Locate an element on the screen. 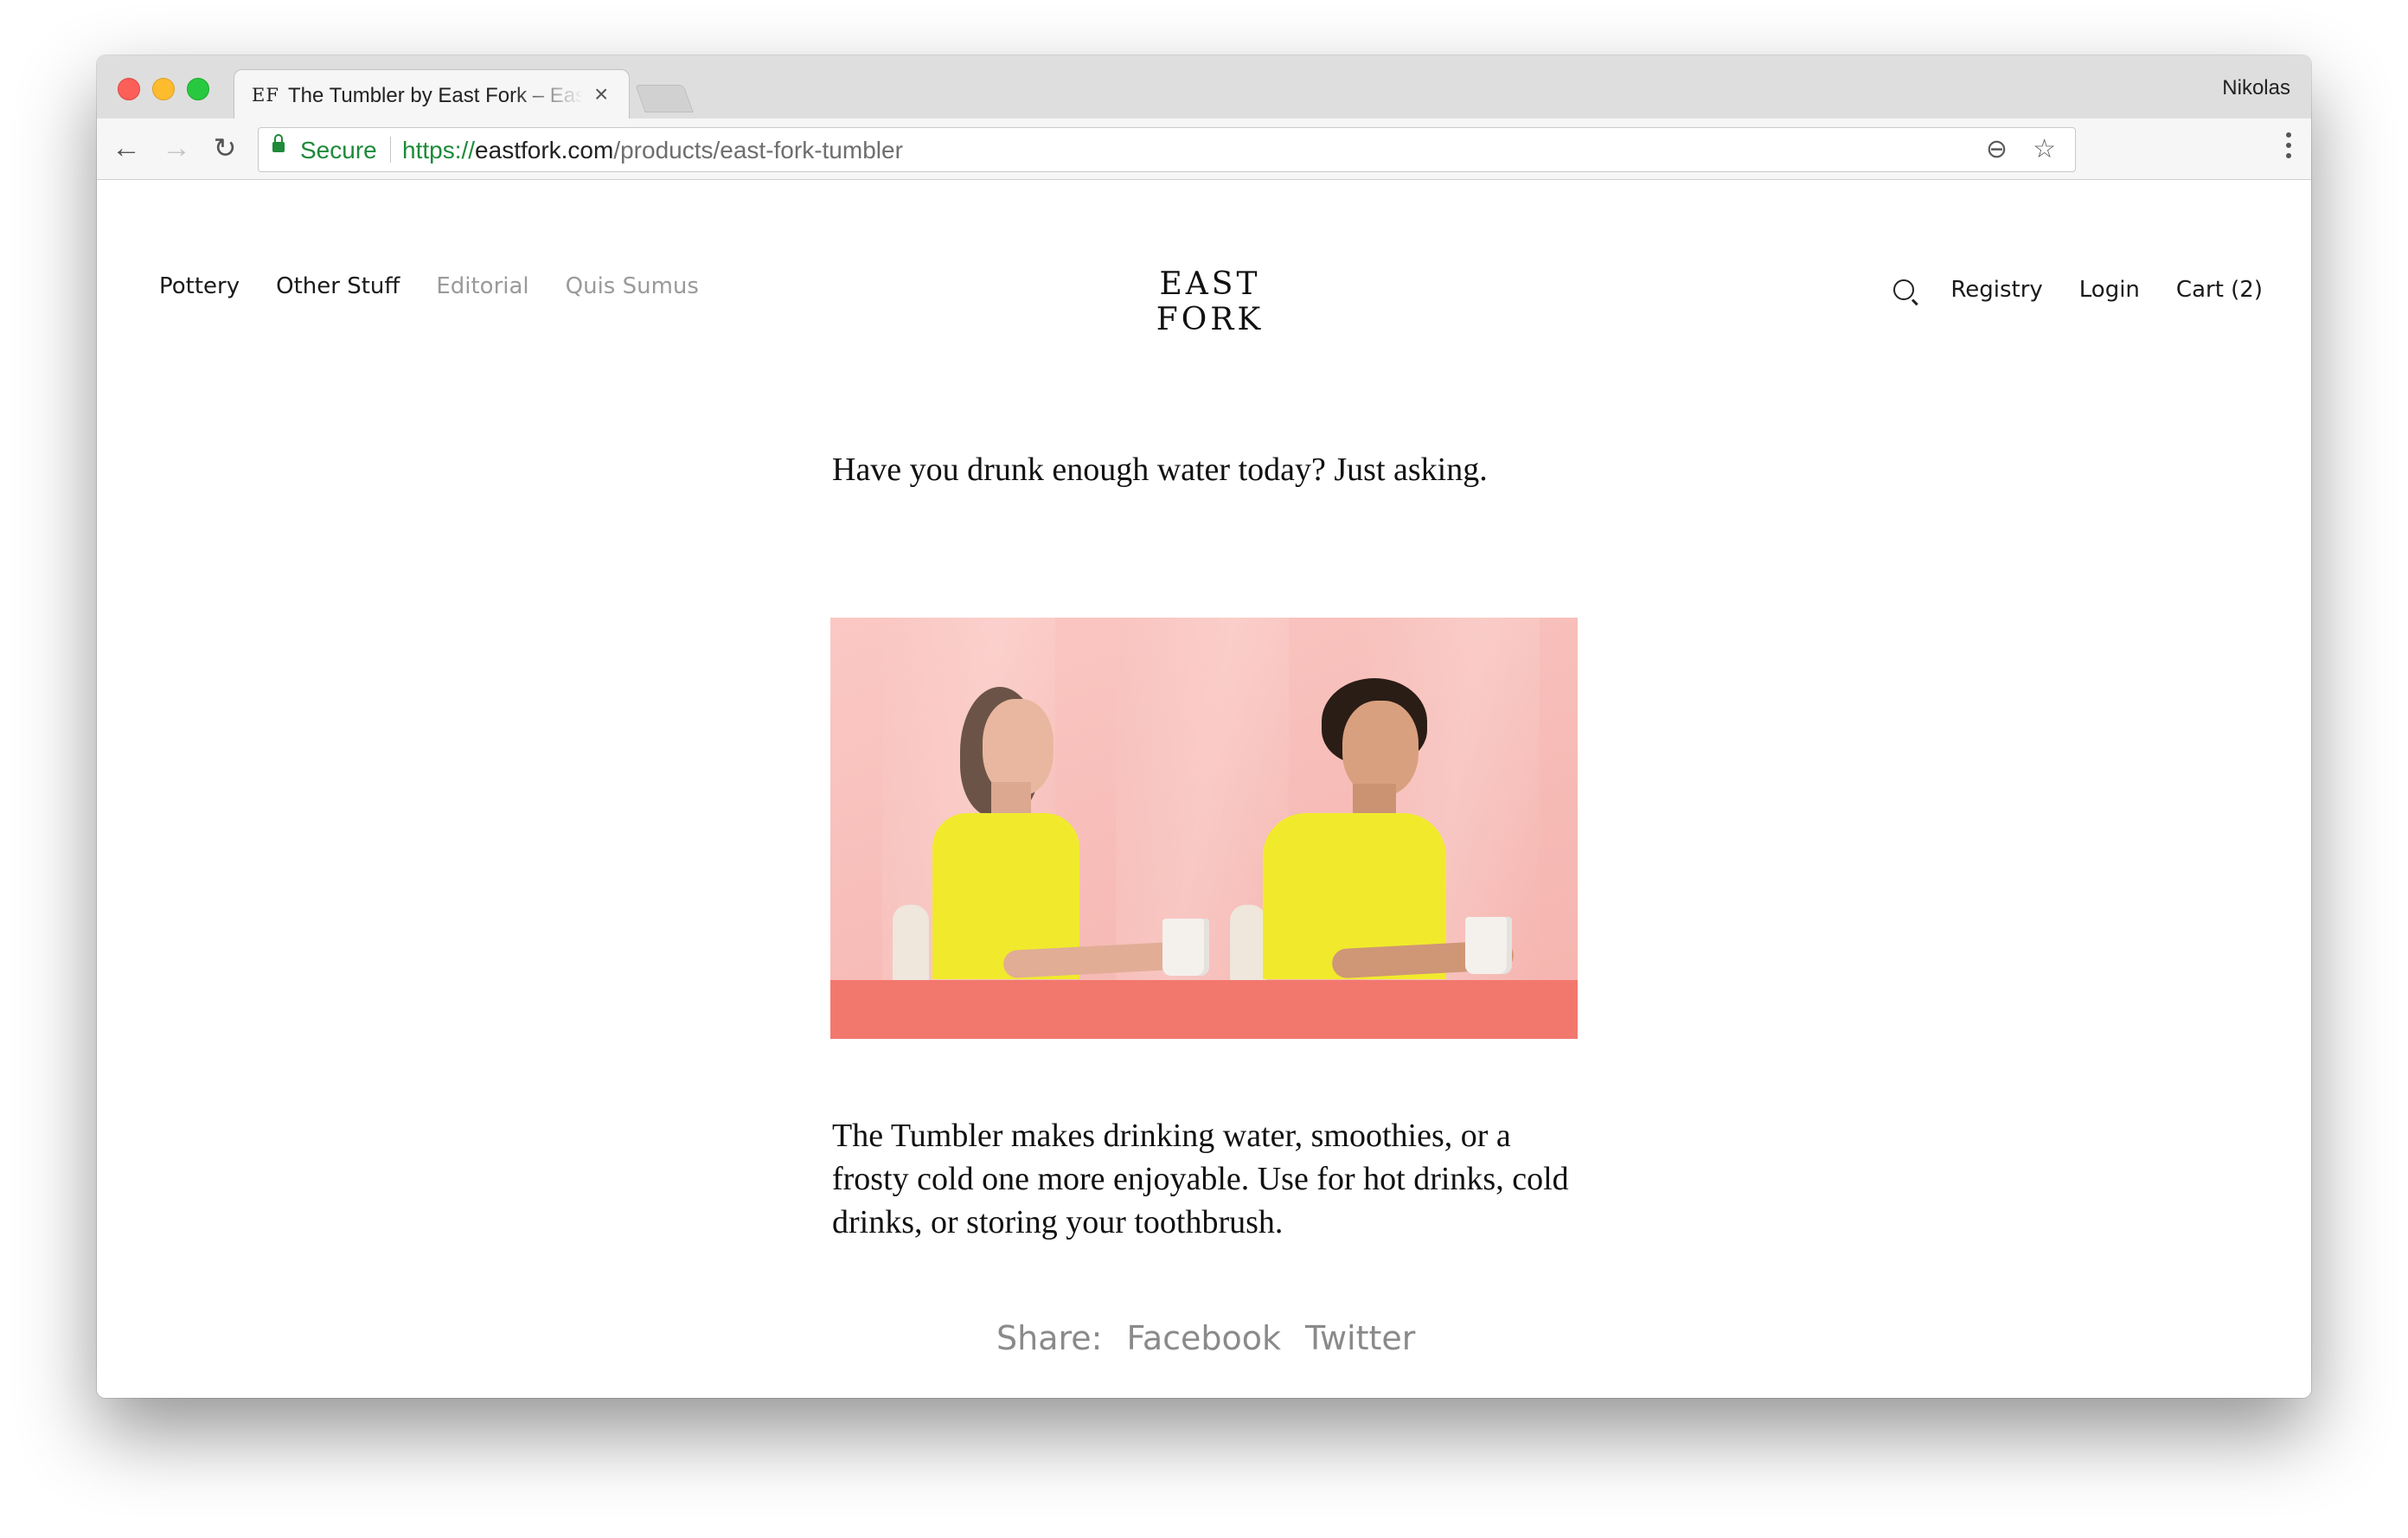 This screenshot has width=2408, height=1538. search-icon is located at coordinates (1904, 289).